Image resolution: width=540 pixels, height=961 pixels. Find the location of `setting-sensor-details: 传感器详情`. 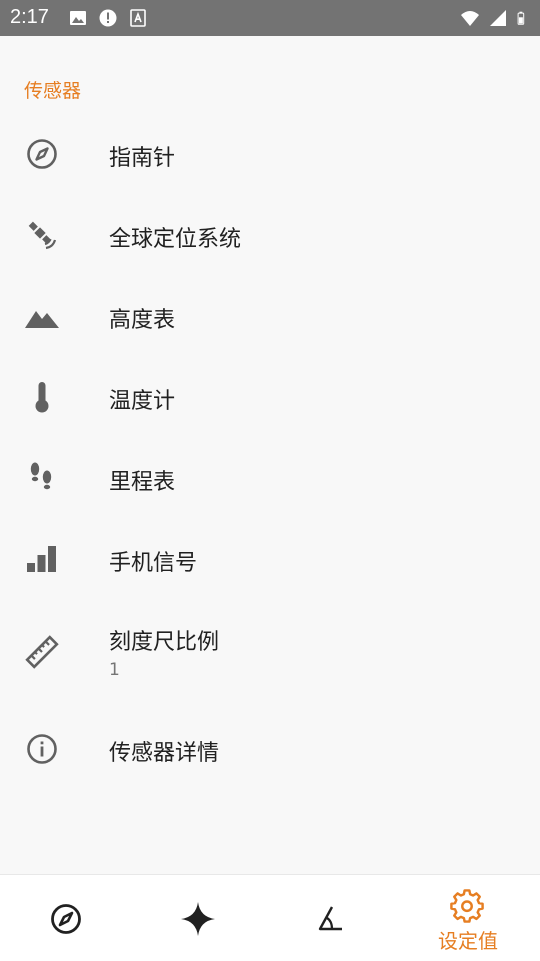

setting-sensor-details: 传感器详情 is located at coordinates (270, 749).